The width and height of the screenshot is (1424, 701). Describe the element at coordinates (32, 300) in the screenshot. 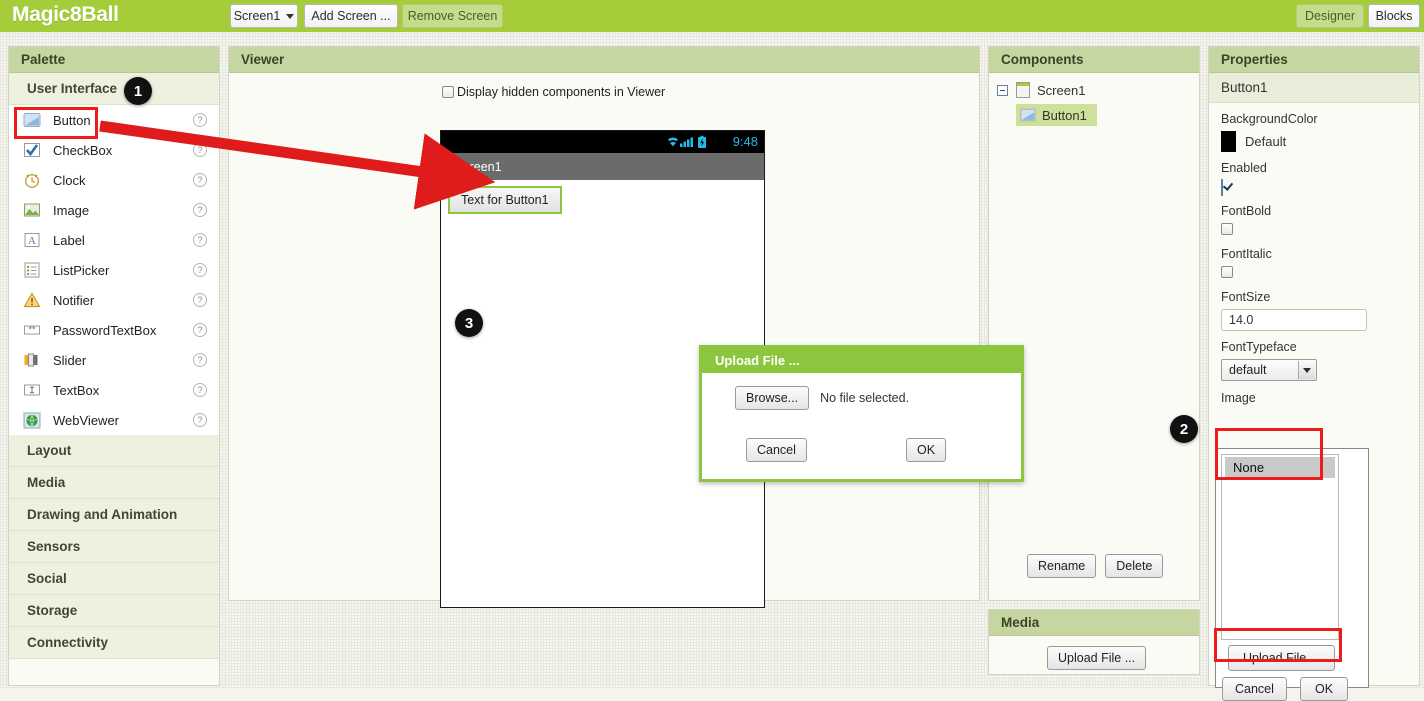

I see `notifier-icon` at that location.